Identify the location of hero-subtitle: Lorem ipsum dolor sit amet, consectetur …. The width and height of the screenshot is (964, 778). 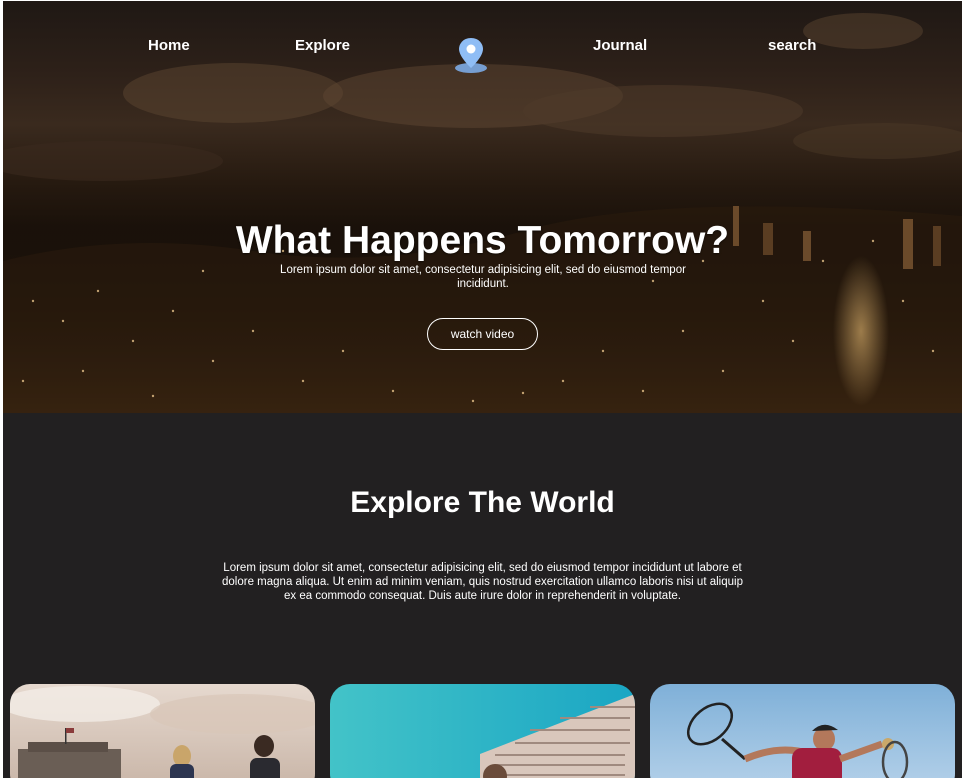
(483, 277).